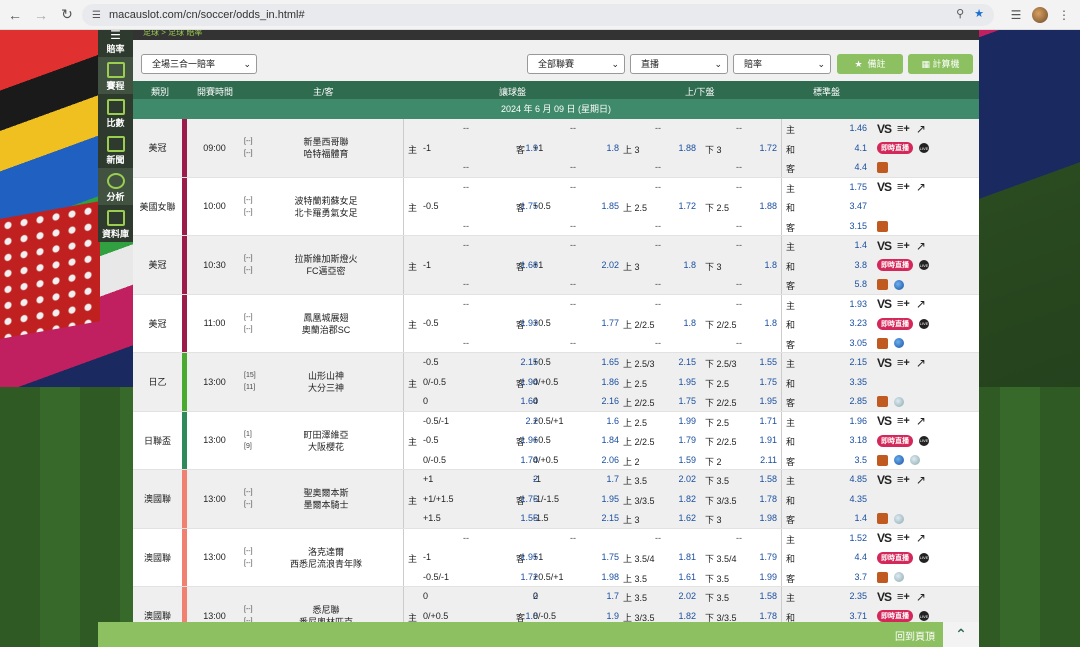 Image resolution: width=1080 pixels, height=647 pixels. What do you see at coordinates (858, 343) in the screenshot?
I see `outcome-odds: 3.05` at bounding box center [858, 343].